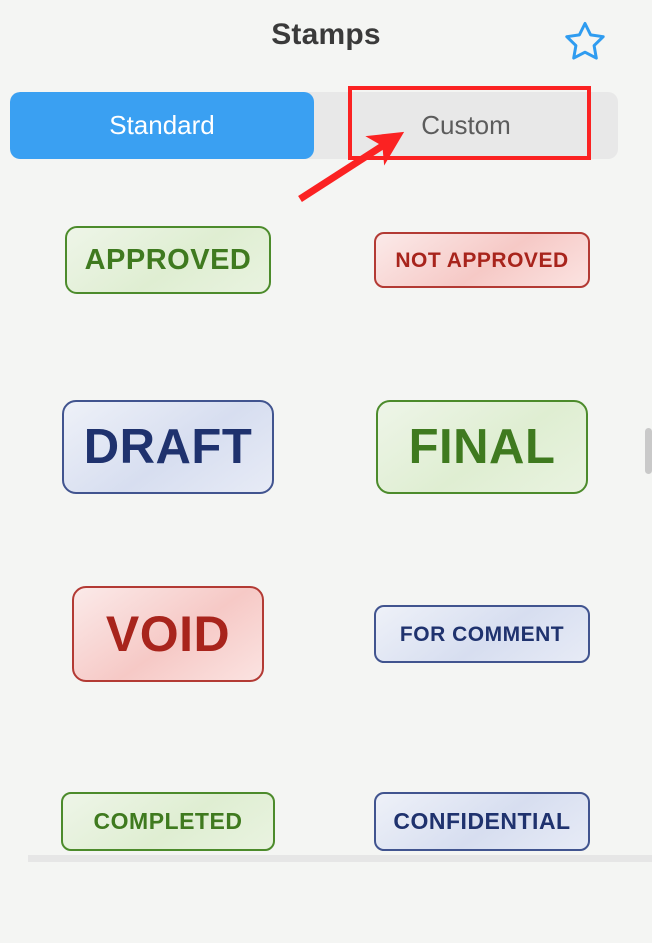 The width and height of the screenshot is (652, 943). I want to click on stamp-label: APPROVED, so click(168, 260).